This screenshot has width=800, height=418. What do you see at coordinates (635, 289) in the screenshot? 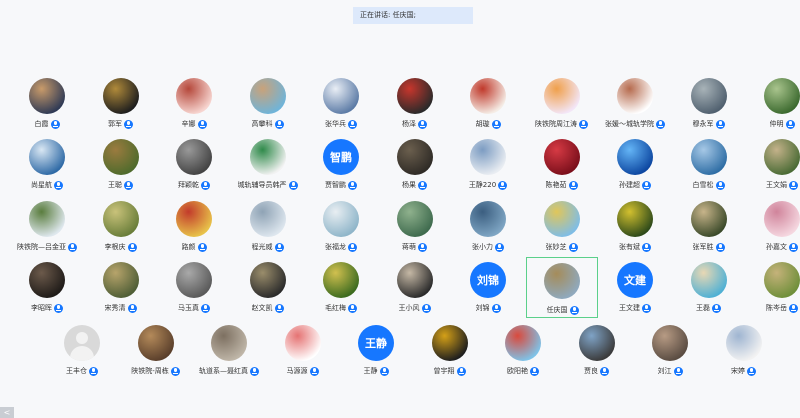
I see `participant-tile: 文建 王文建` at bounding box center [635, 289].